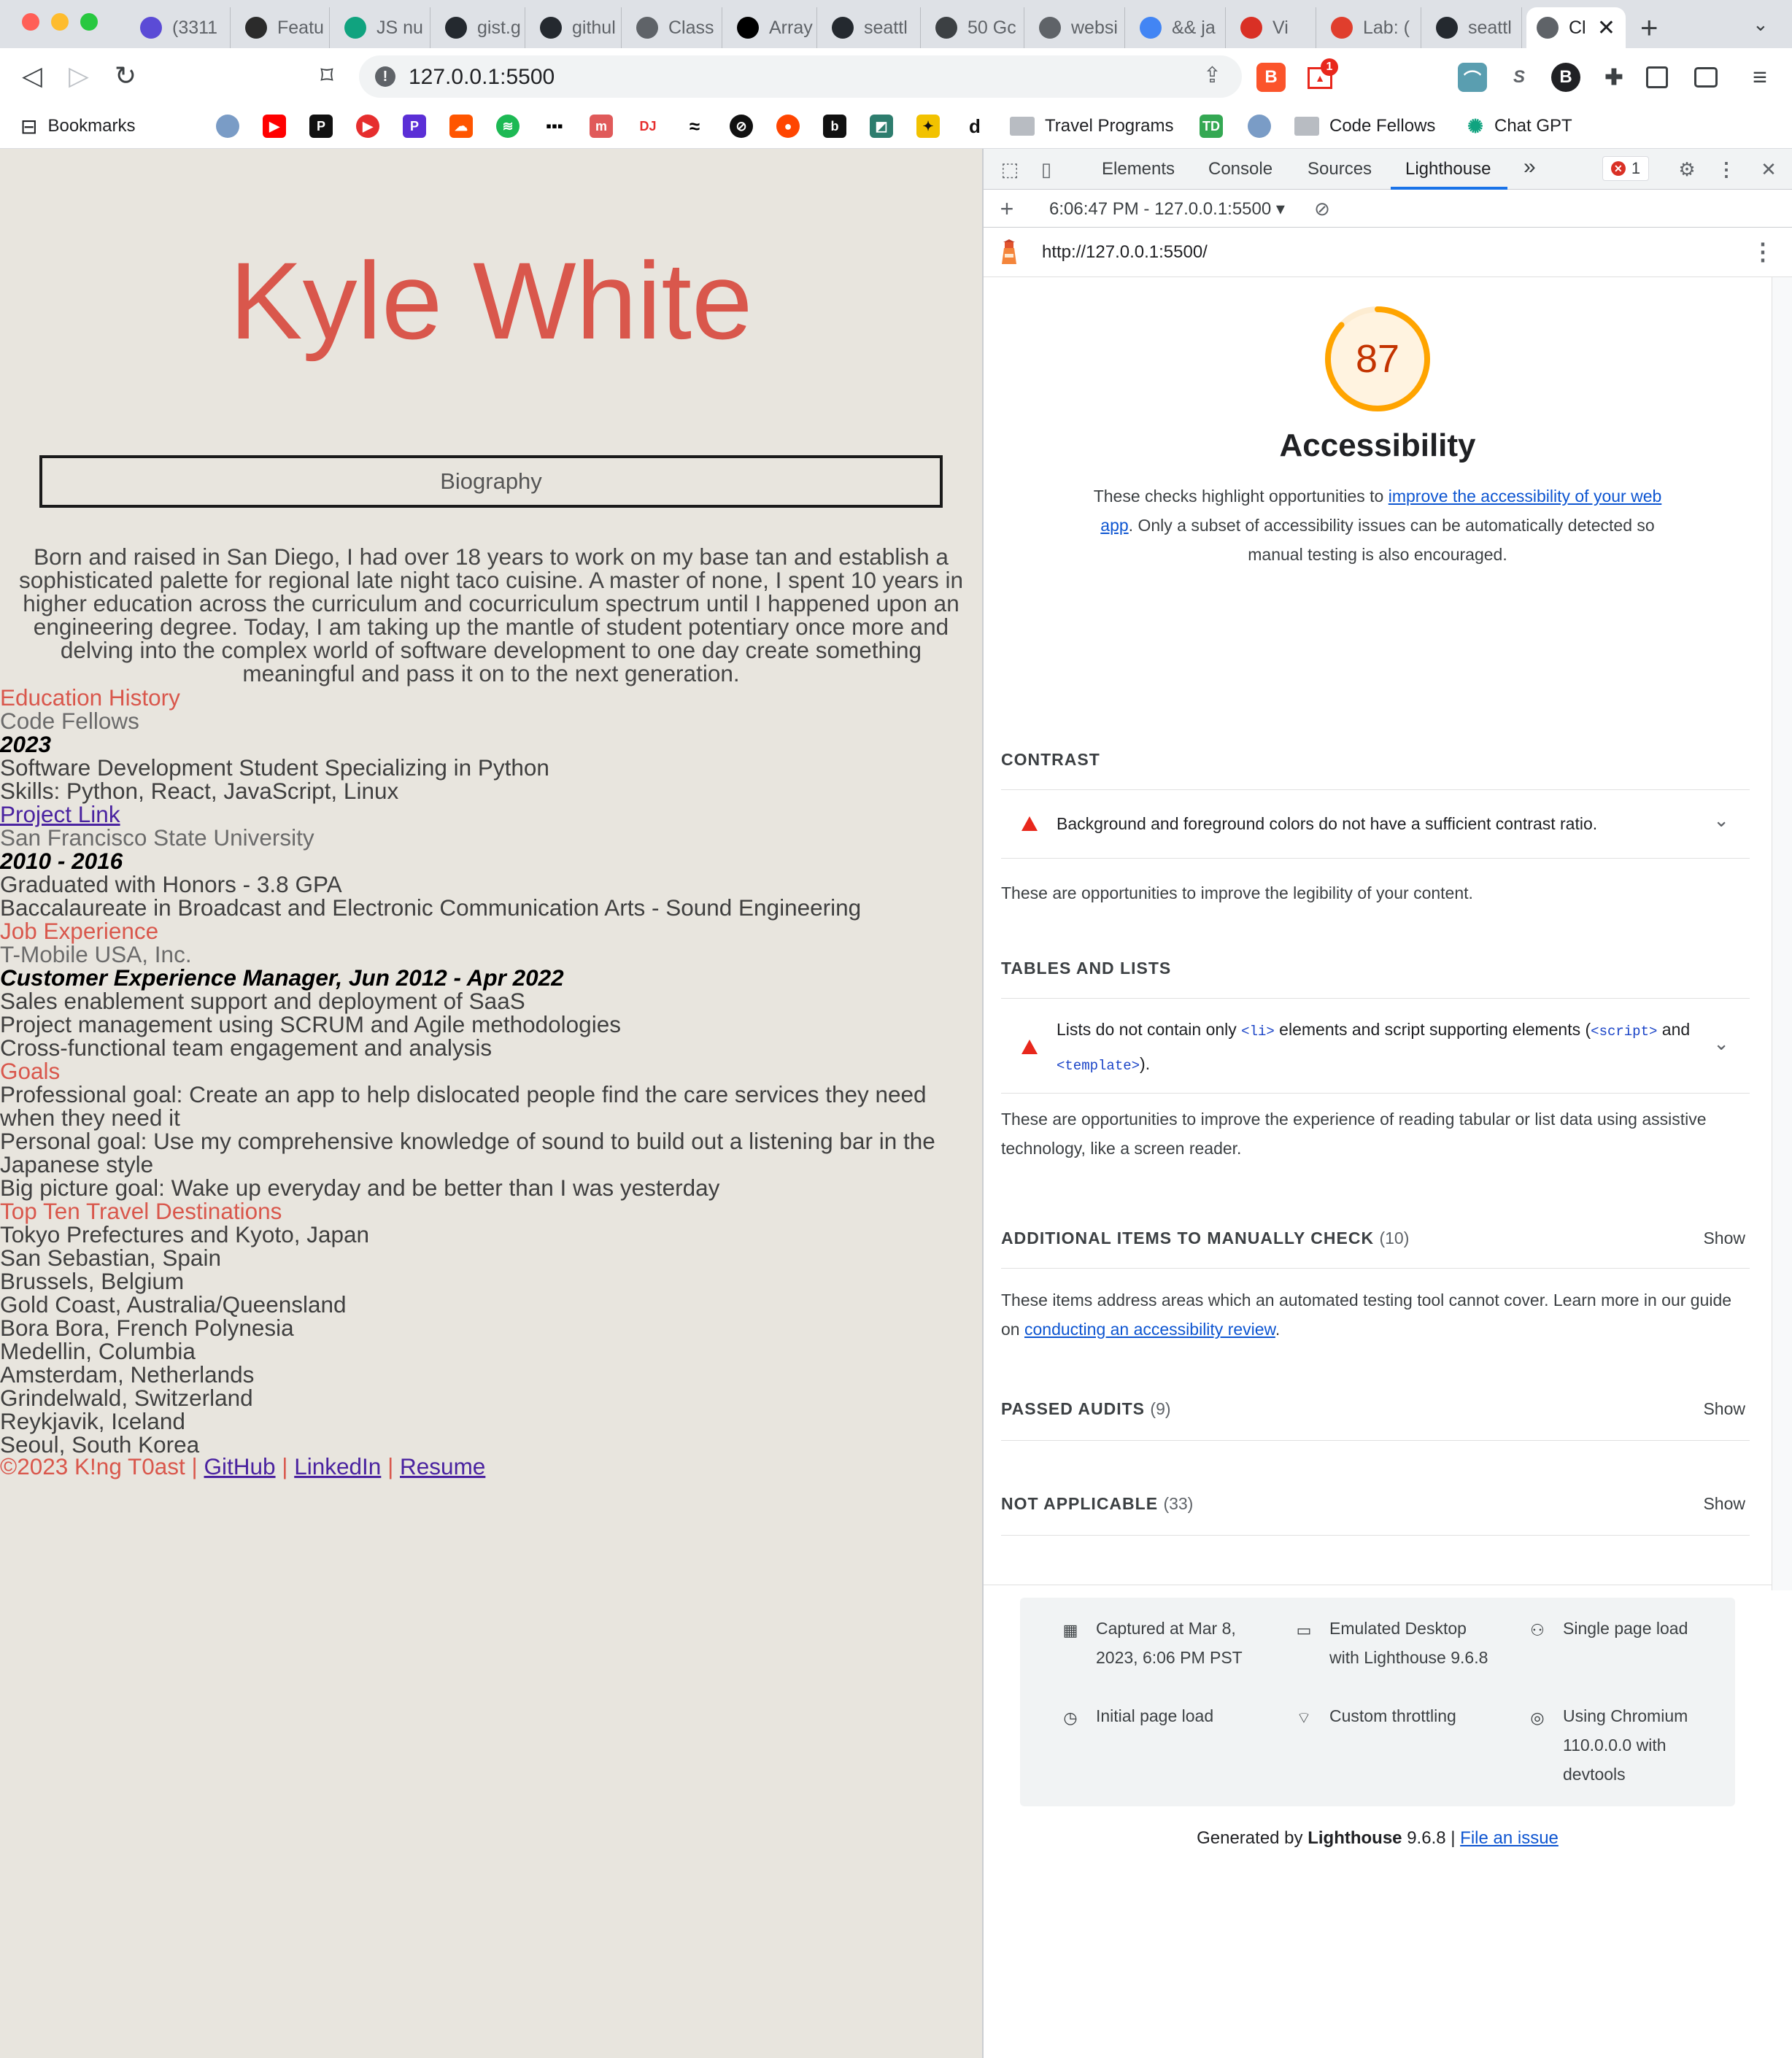 The image size is (1792, 2058). Describe the element at coordinates (1322, 208) in the screenshot. I see `clear-reports-icon: ⊘` at that location.